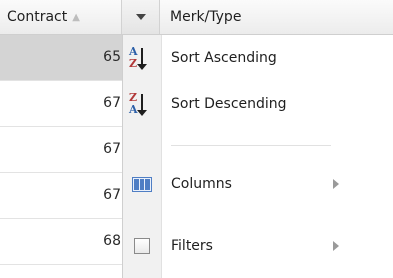 The width and height of the screenshot is (393, 278). Describe the element at coordinates (112, 57) in the screenshot. I see `contract-cell: 65` at that location.